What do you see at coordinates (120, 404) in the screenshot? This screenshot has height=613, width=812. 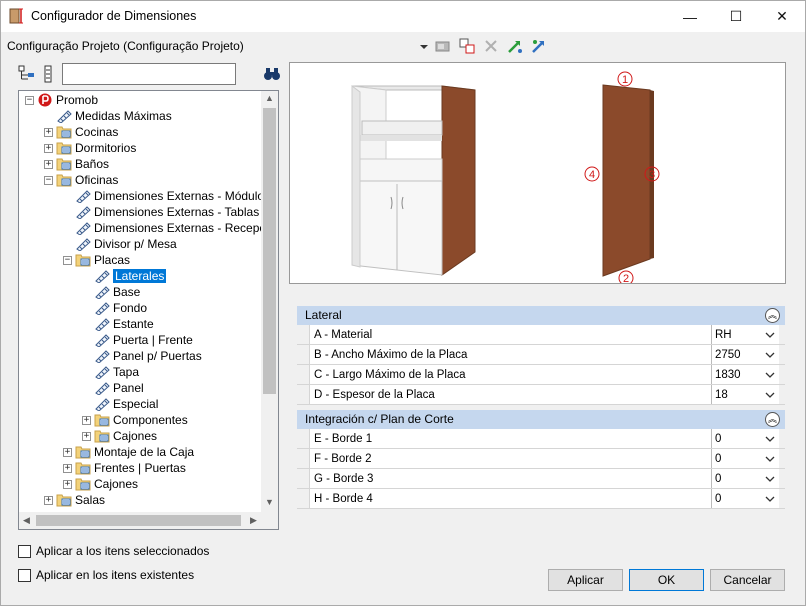 I see `tree-item: Especial` at bounding box center [120, 404].